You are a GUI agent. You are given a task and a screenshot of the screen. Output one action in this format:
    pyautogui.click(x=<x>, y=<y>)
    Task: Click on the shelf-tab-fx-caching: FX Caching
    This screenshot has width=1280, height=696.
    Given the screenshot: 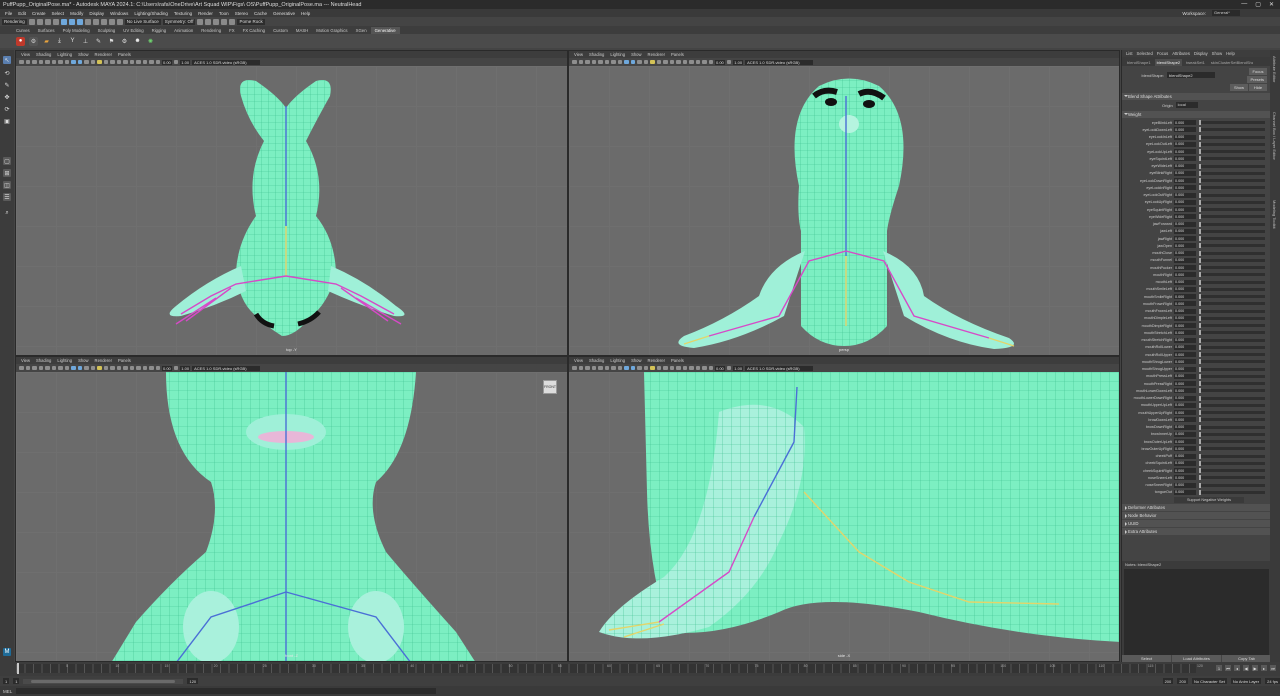 What is the action you would take?
    pyautogui.click(x=254, y=30)
    